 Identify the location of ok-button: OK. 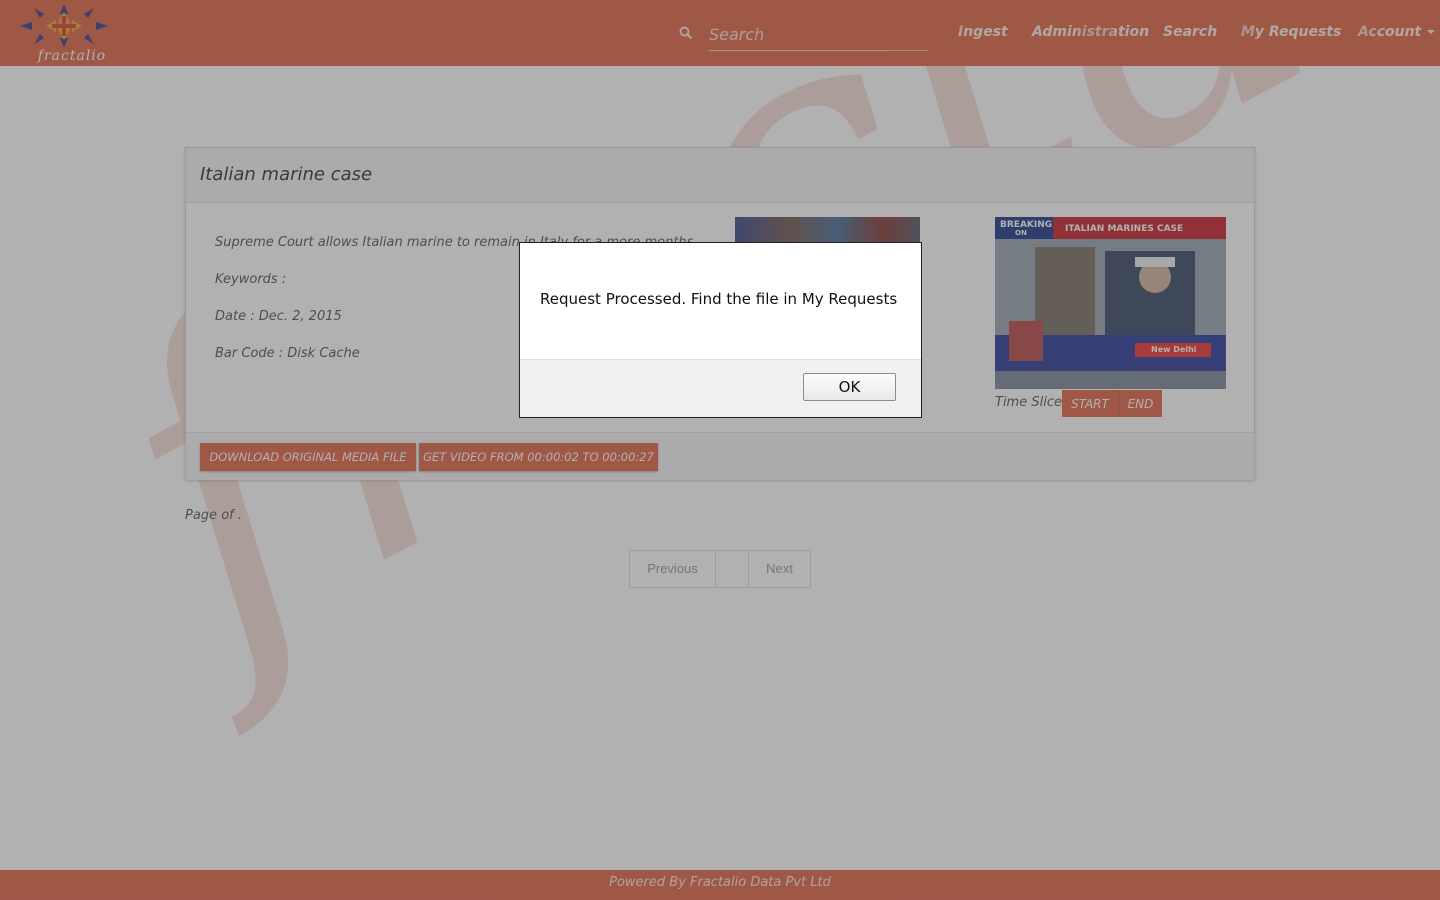
(849, 387).